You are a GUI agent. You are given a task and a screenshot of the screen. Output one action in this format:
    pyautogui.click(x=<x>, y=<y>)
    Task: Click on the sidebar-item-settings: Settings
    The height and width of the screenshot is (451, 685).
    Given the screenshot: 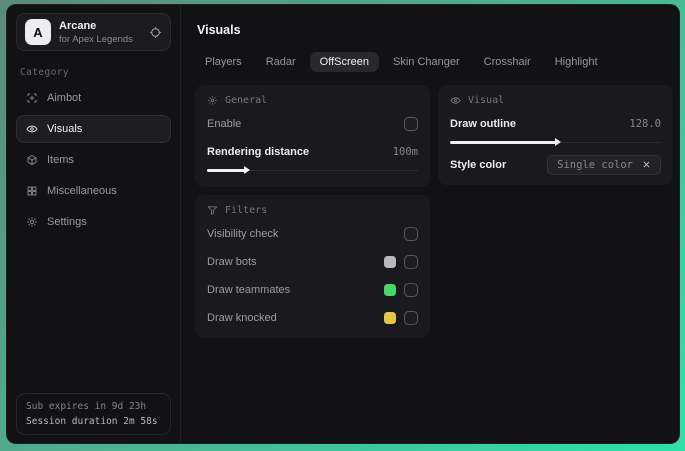 What is the action you would take?
    pyautogui.click(x=93, y=222)
    